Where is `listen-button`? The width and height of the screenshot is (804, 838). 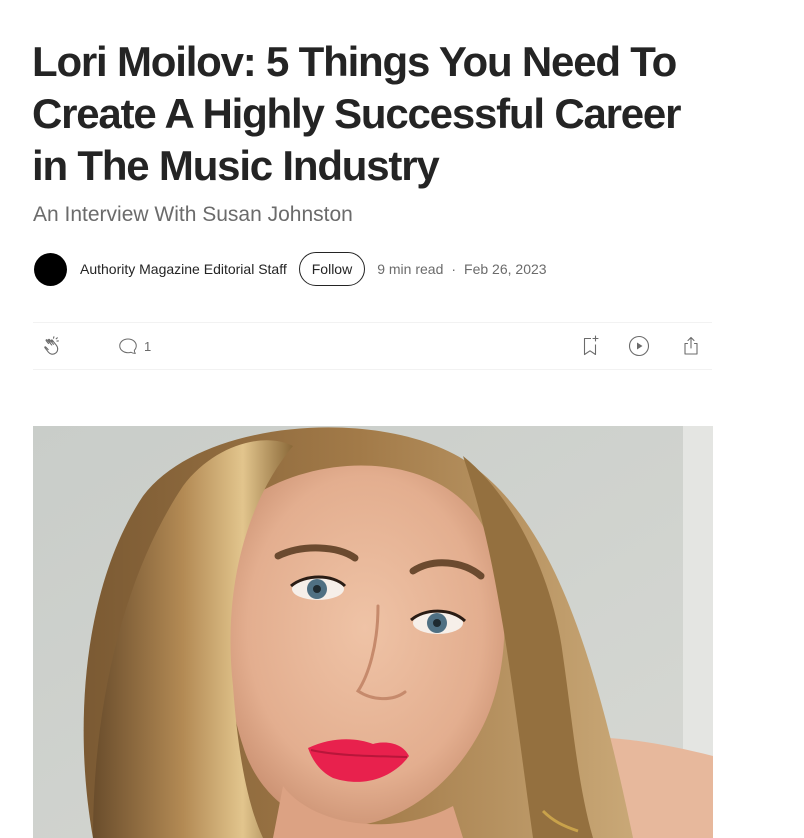 listen-button is located at coordinates (639, 346).